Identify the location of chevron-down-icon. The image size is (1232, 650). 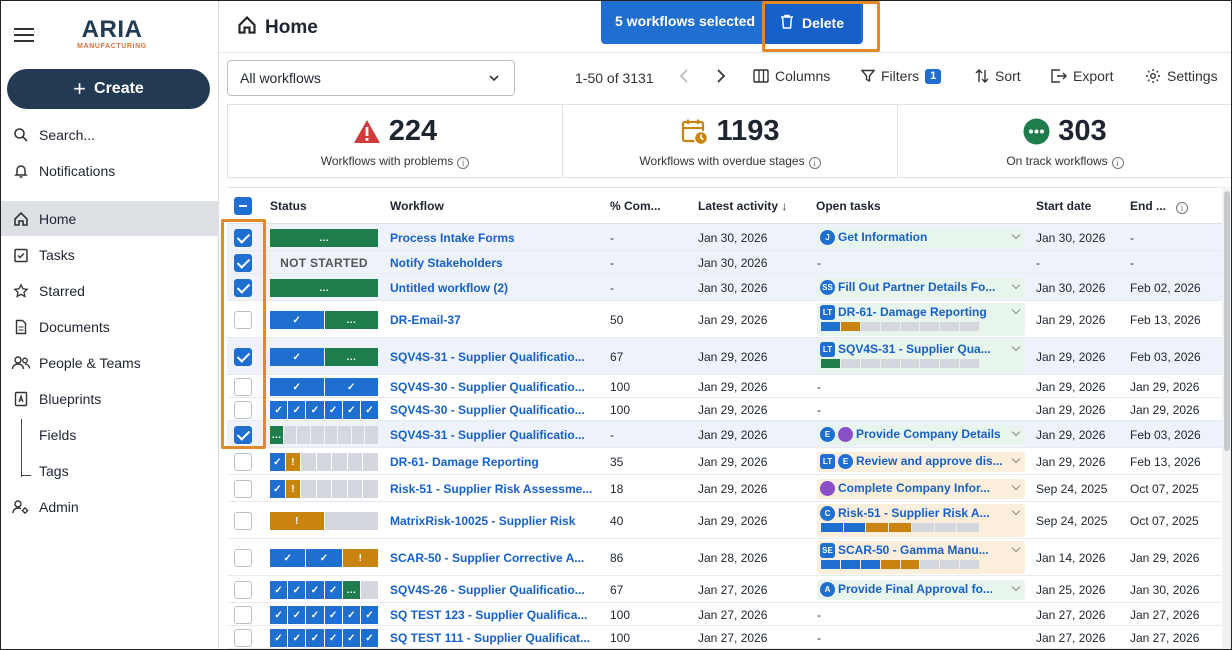
(1016, 235).